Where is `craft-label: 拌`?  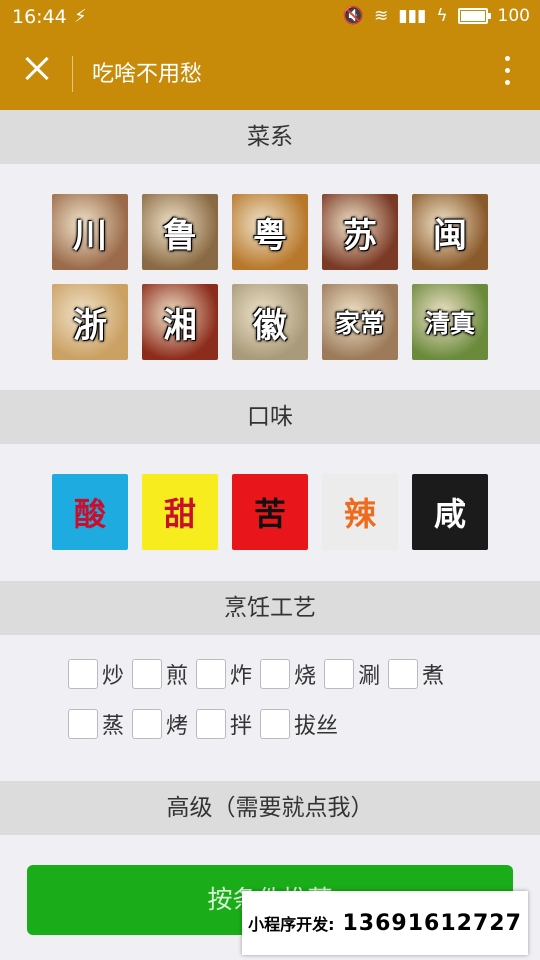 craft-label: 拌 is located at coordinates (241, 726).